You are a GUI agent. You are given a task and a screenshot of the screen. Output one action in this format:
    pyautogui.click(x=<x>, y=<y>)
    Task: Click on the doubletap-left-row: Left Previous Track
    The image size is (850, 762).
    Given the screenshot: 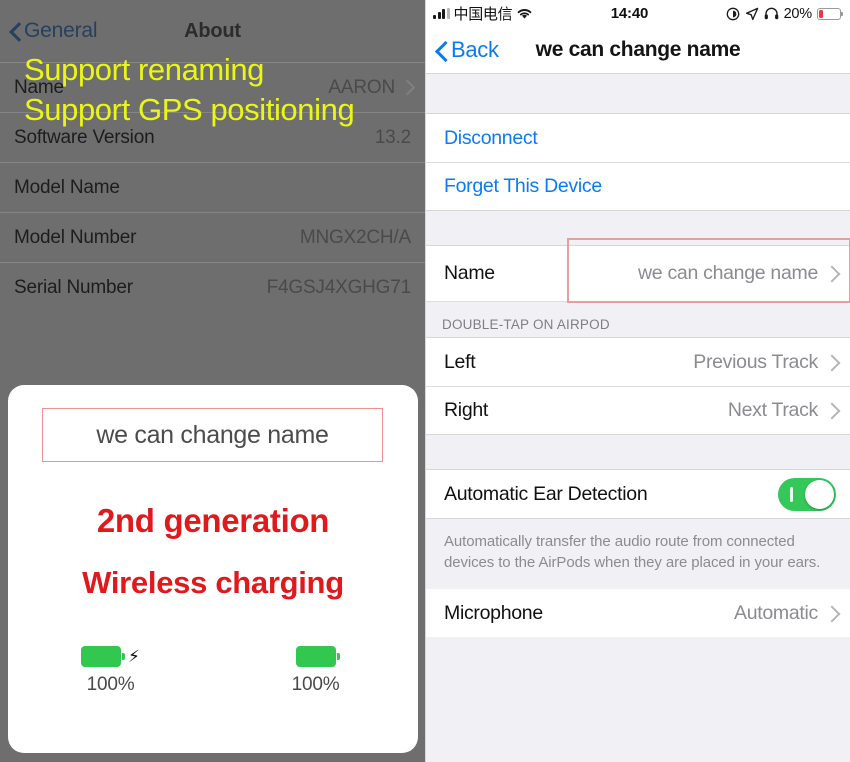 What is the action you would take?
    pyautogui.click(x=638, y=362)
    